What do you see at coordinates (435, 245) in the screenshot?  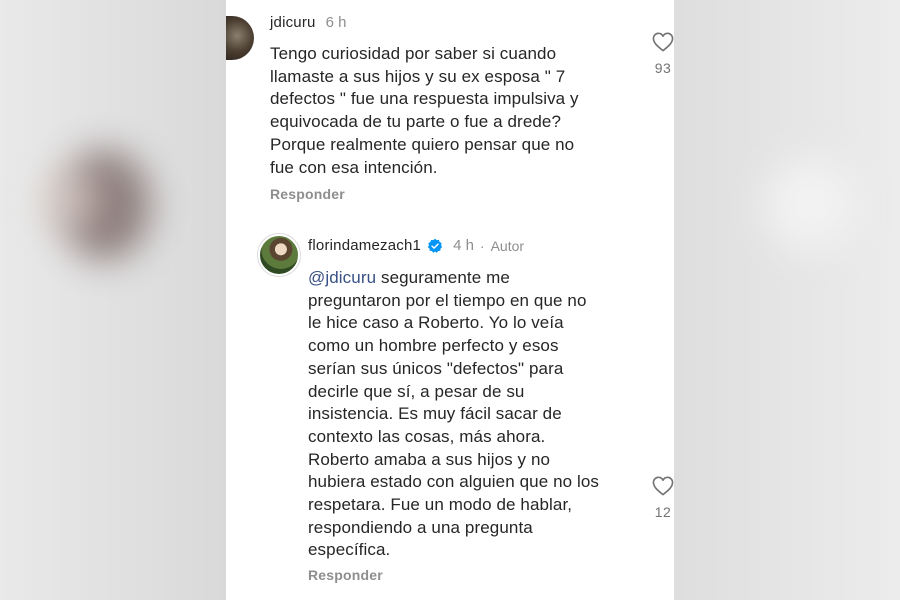 I see `verified-badge-icon` at bounding box center [435, 245].